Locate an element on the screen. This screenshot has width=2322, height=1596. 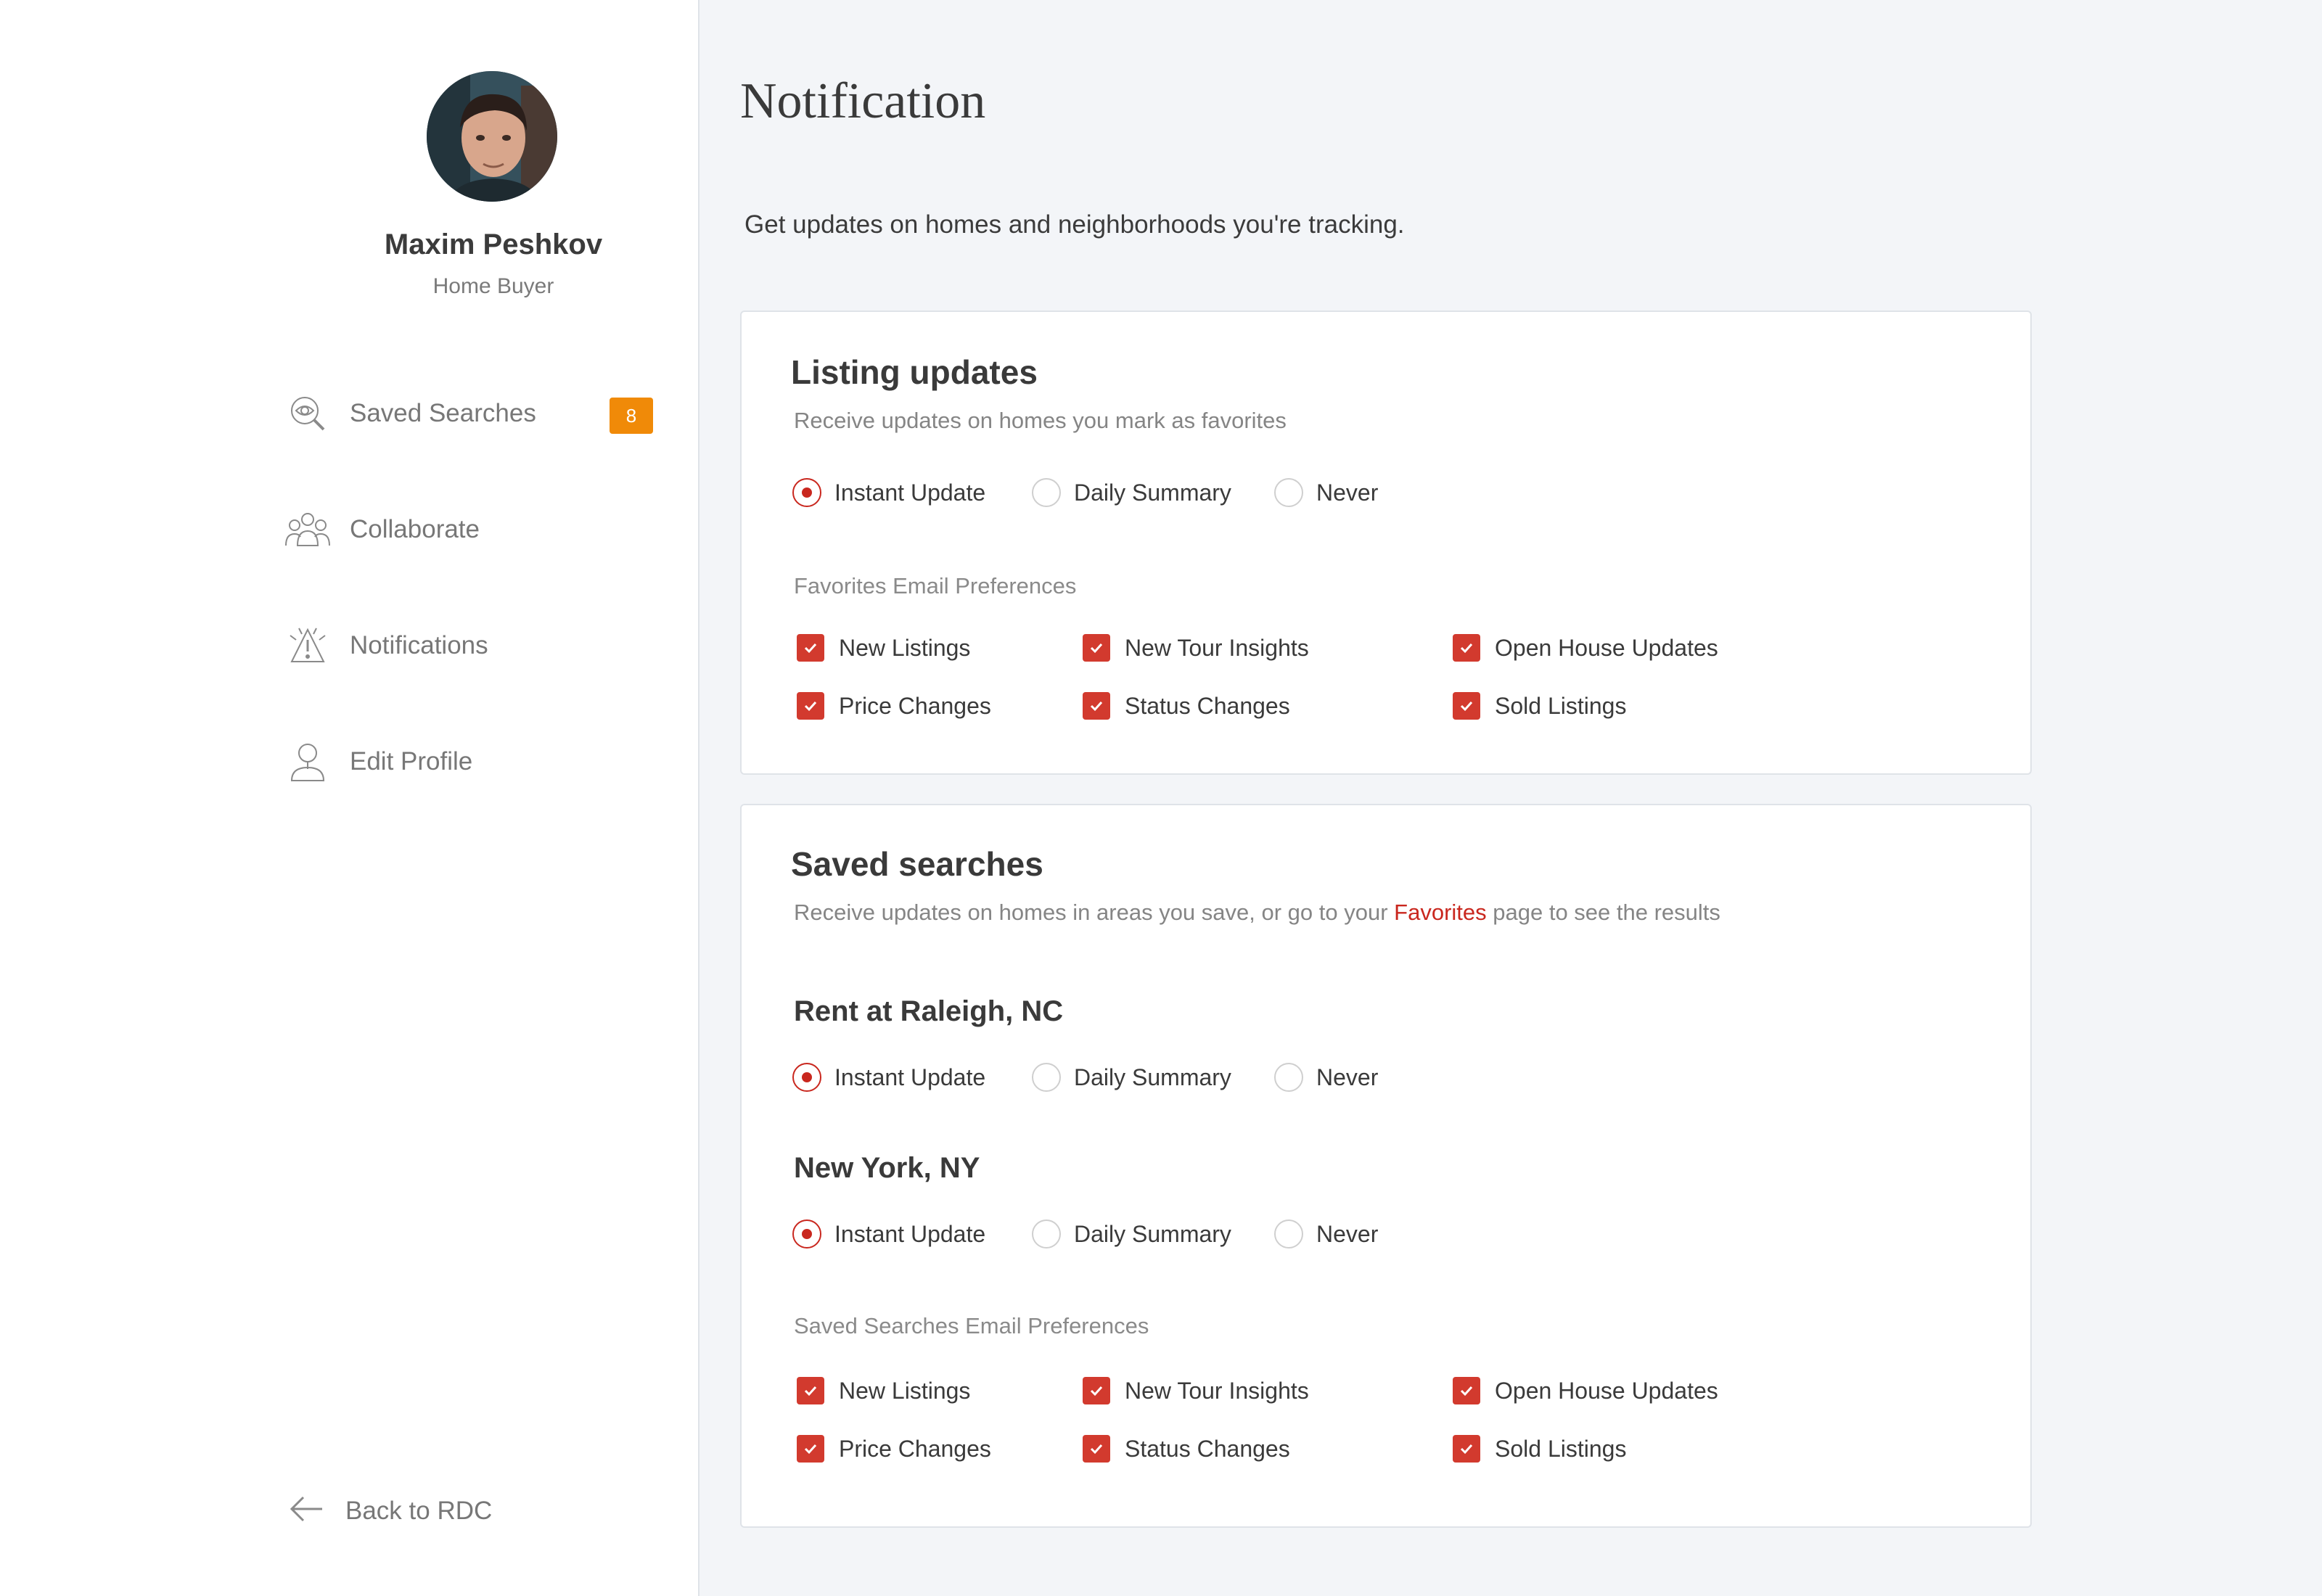
arrow-left-icon is located at coordinates (306, 1511).